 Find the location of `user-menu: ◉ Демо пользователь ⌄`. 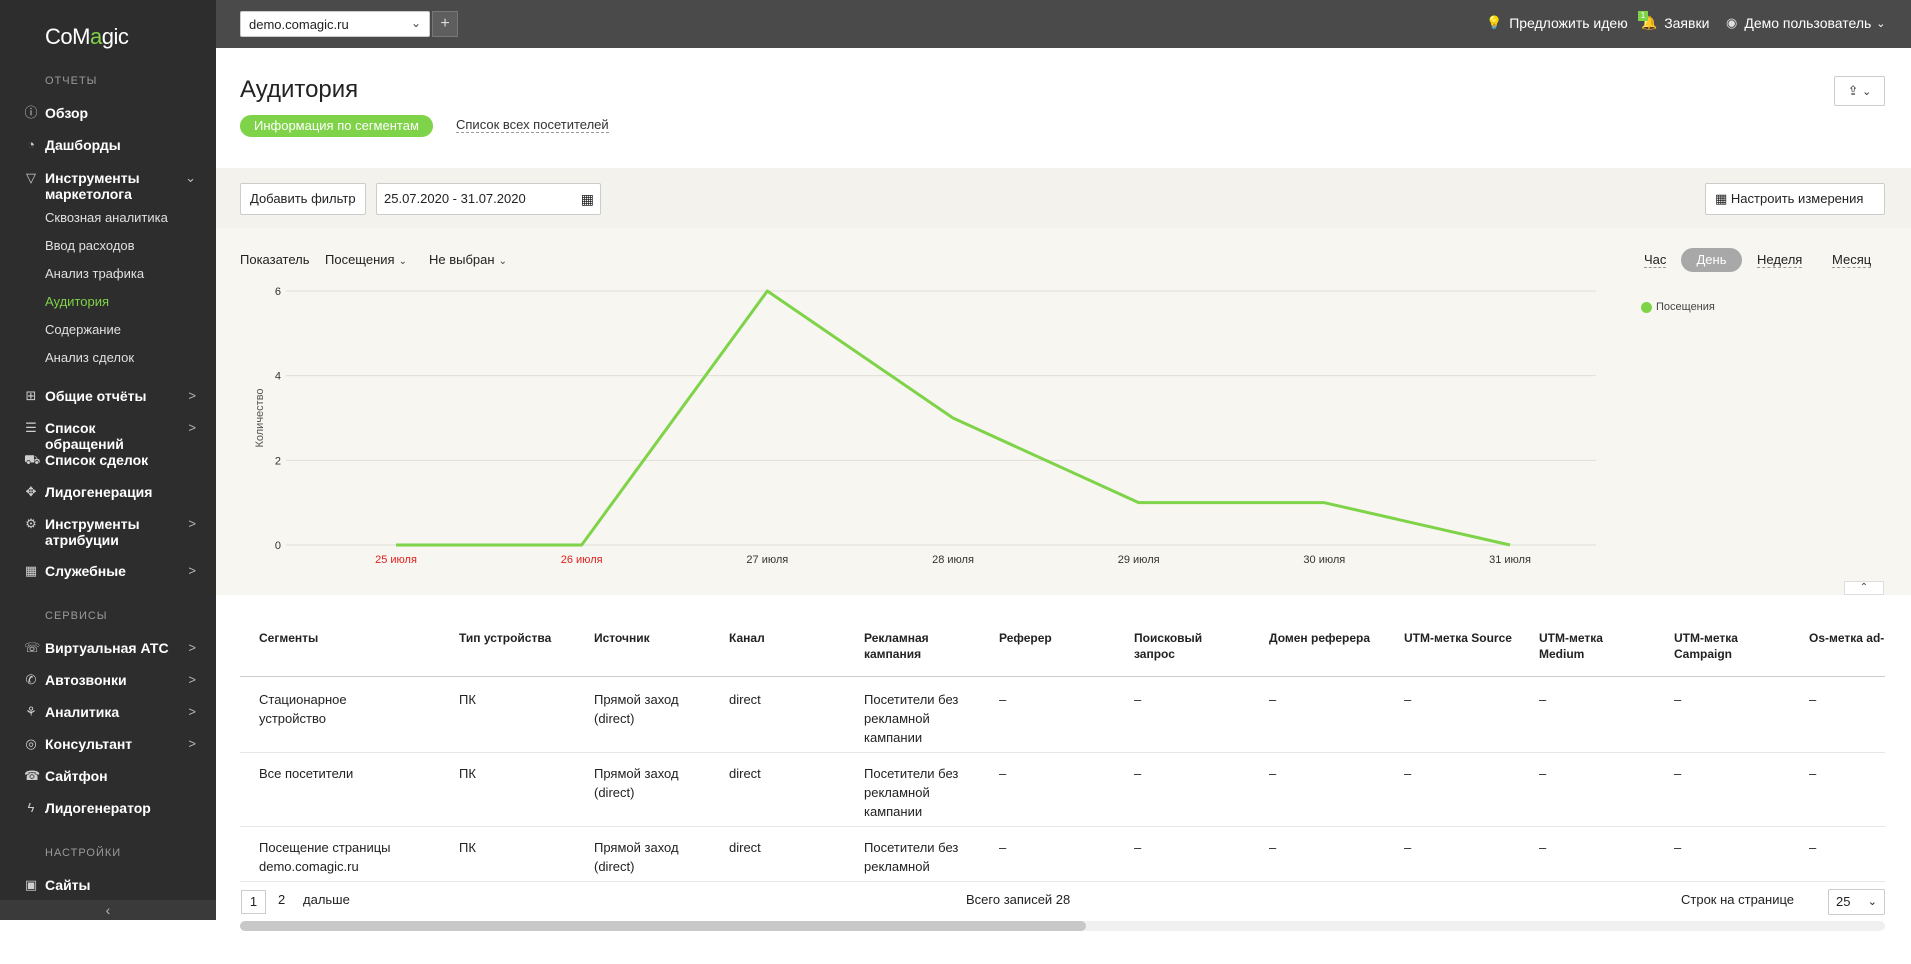

user-menu: ◉ Демо пользователь ⌄ is located at coordinates (1806, 23).